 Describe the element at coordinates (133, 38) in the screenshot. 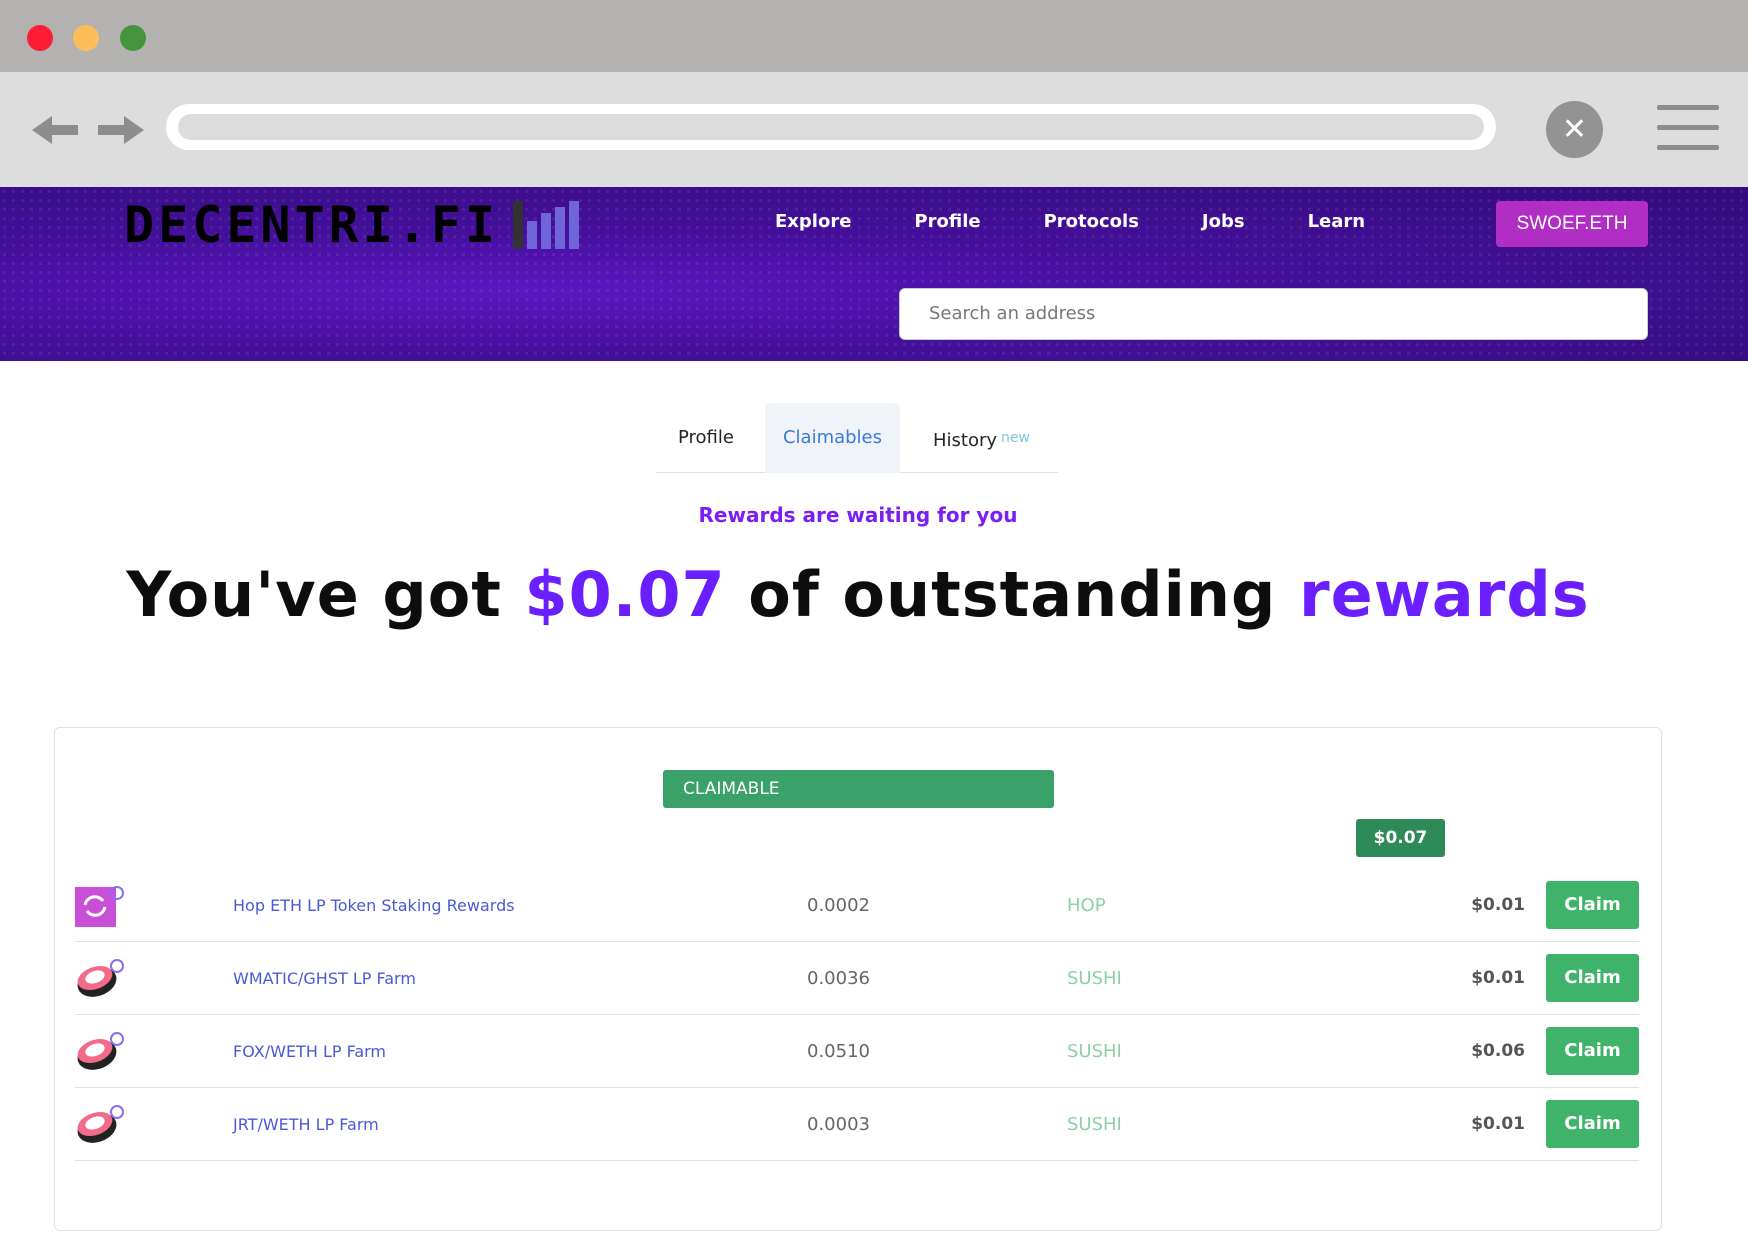

I see `maximize-window-button` at that location.